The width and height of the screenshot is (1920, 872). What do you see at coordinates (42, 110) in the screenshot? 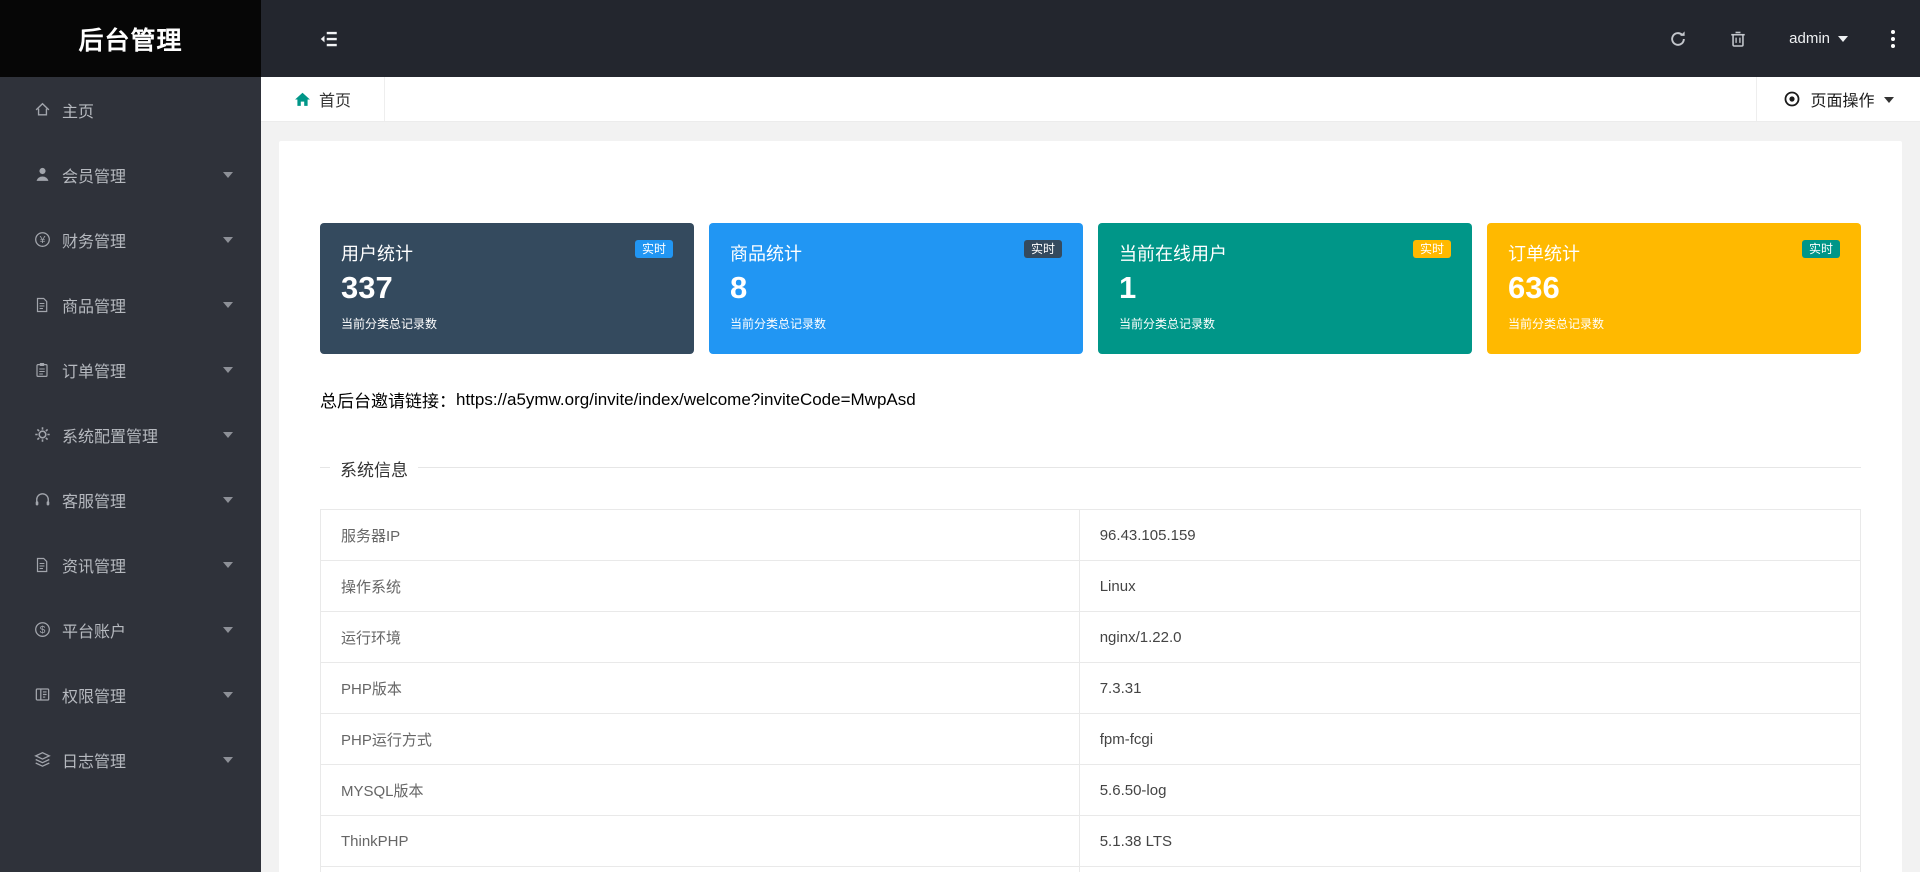
I see `home-icon` at bounding box center [42, 110].